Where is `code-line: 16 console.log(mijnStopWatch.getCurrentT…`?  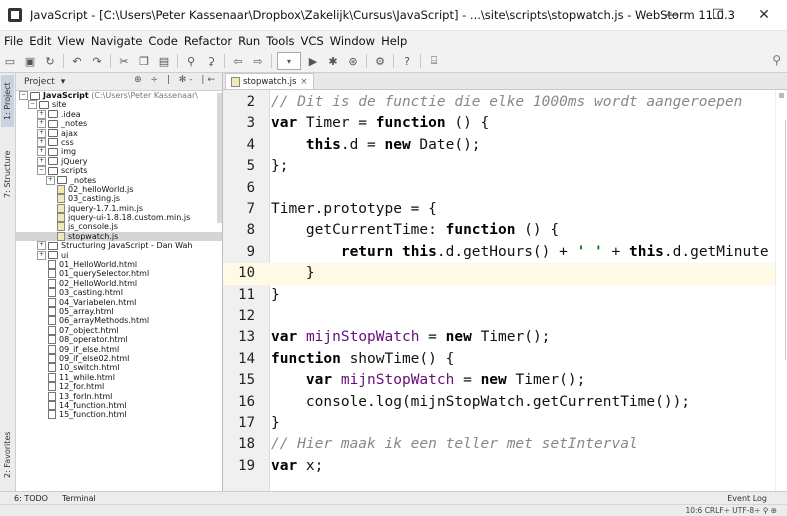 code-line: 16 console.log(mijnStopWatch.getCurrentT… is located at coordinates (505, 402).